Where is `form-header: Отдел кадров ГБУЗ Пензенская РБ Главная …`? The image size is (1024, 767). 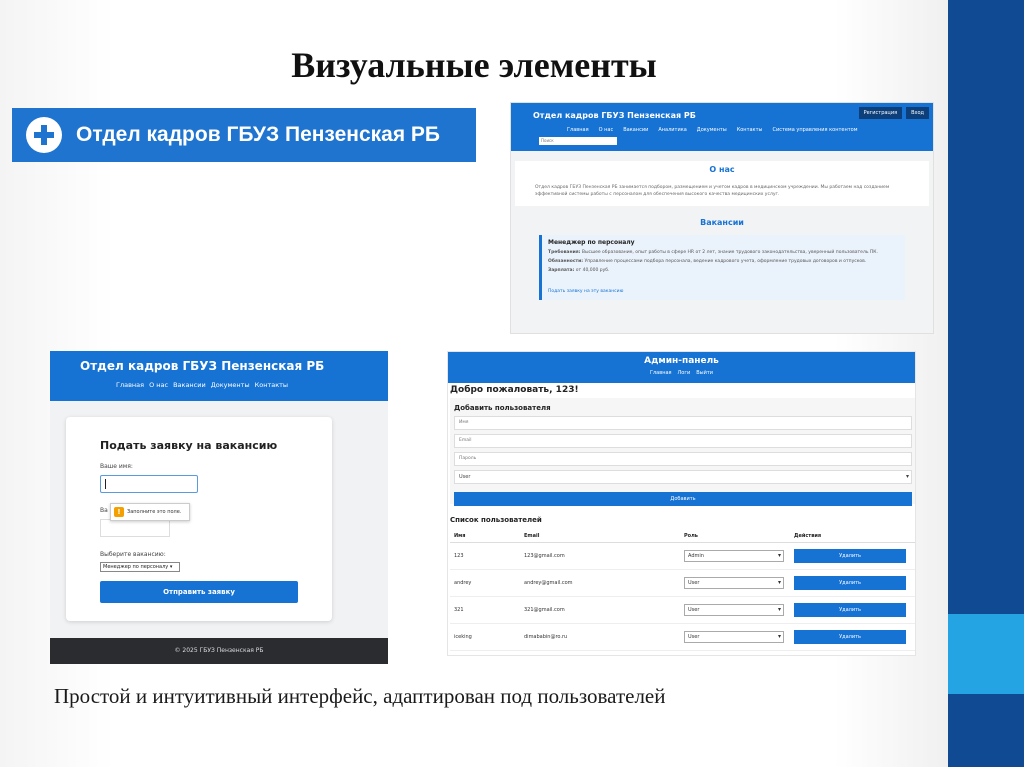 form-header: Отдел кадров ГБУЗ Пензенская РБ Главная … is located at coordinates (219, 376).